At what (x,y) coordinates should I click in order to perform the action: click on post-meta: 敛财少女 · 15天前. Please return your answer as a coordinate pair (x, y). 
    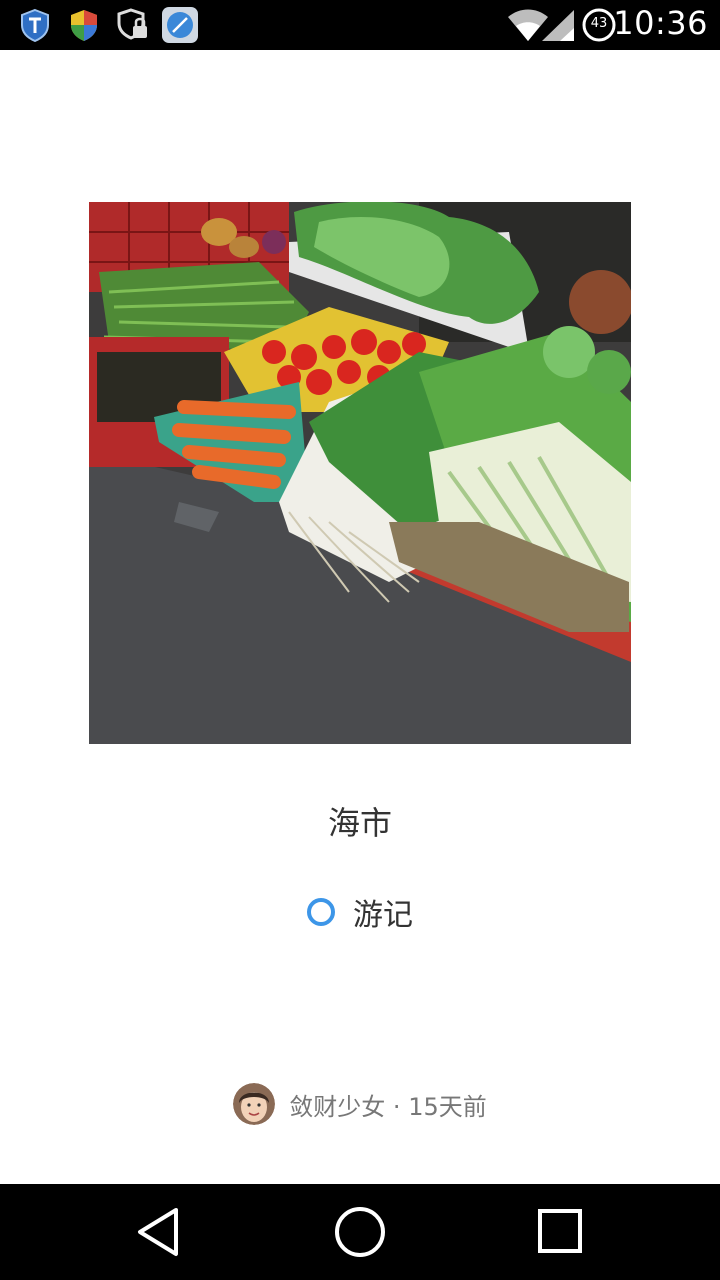
    Looking at the image, I should click on (387, 1104).